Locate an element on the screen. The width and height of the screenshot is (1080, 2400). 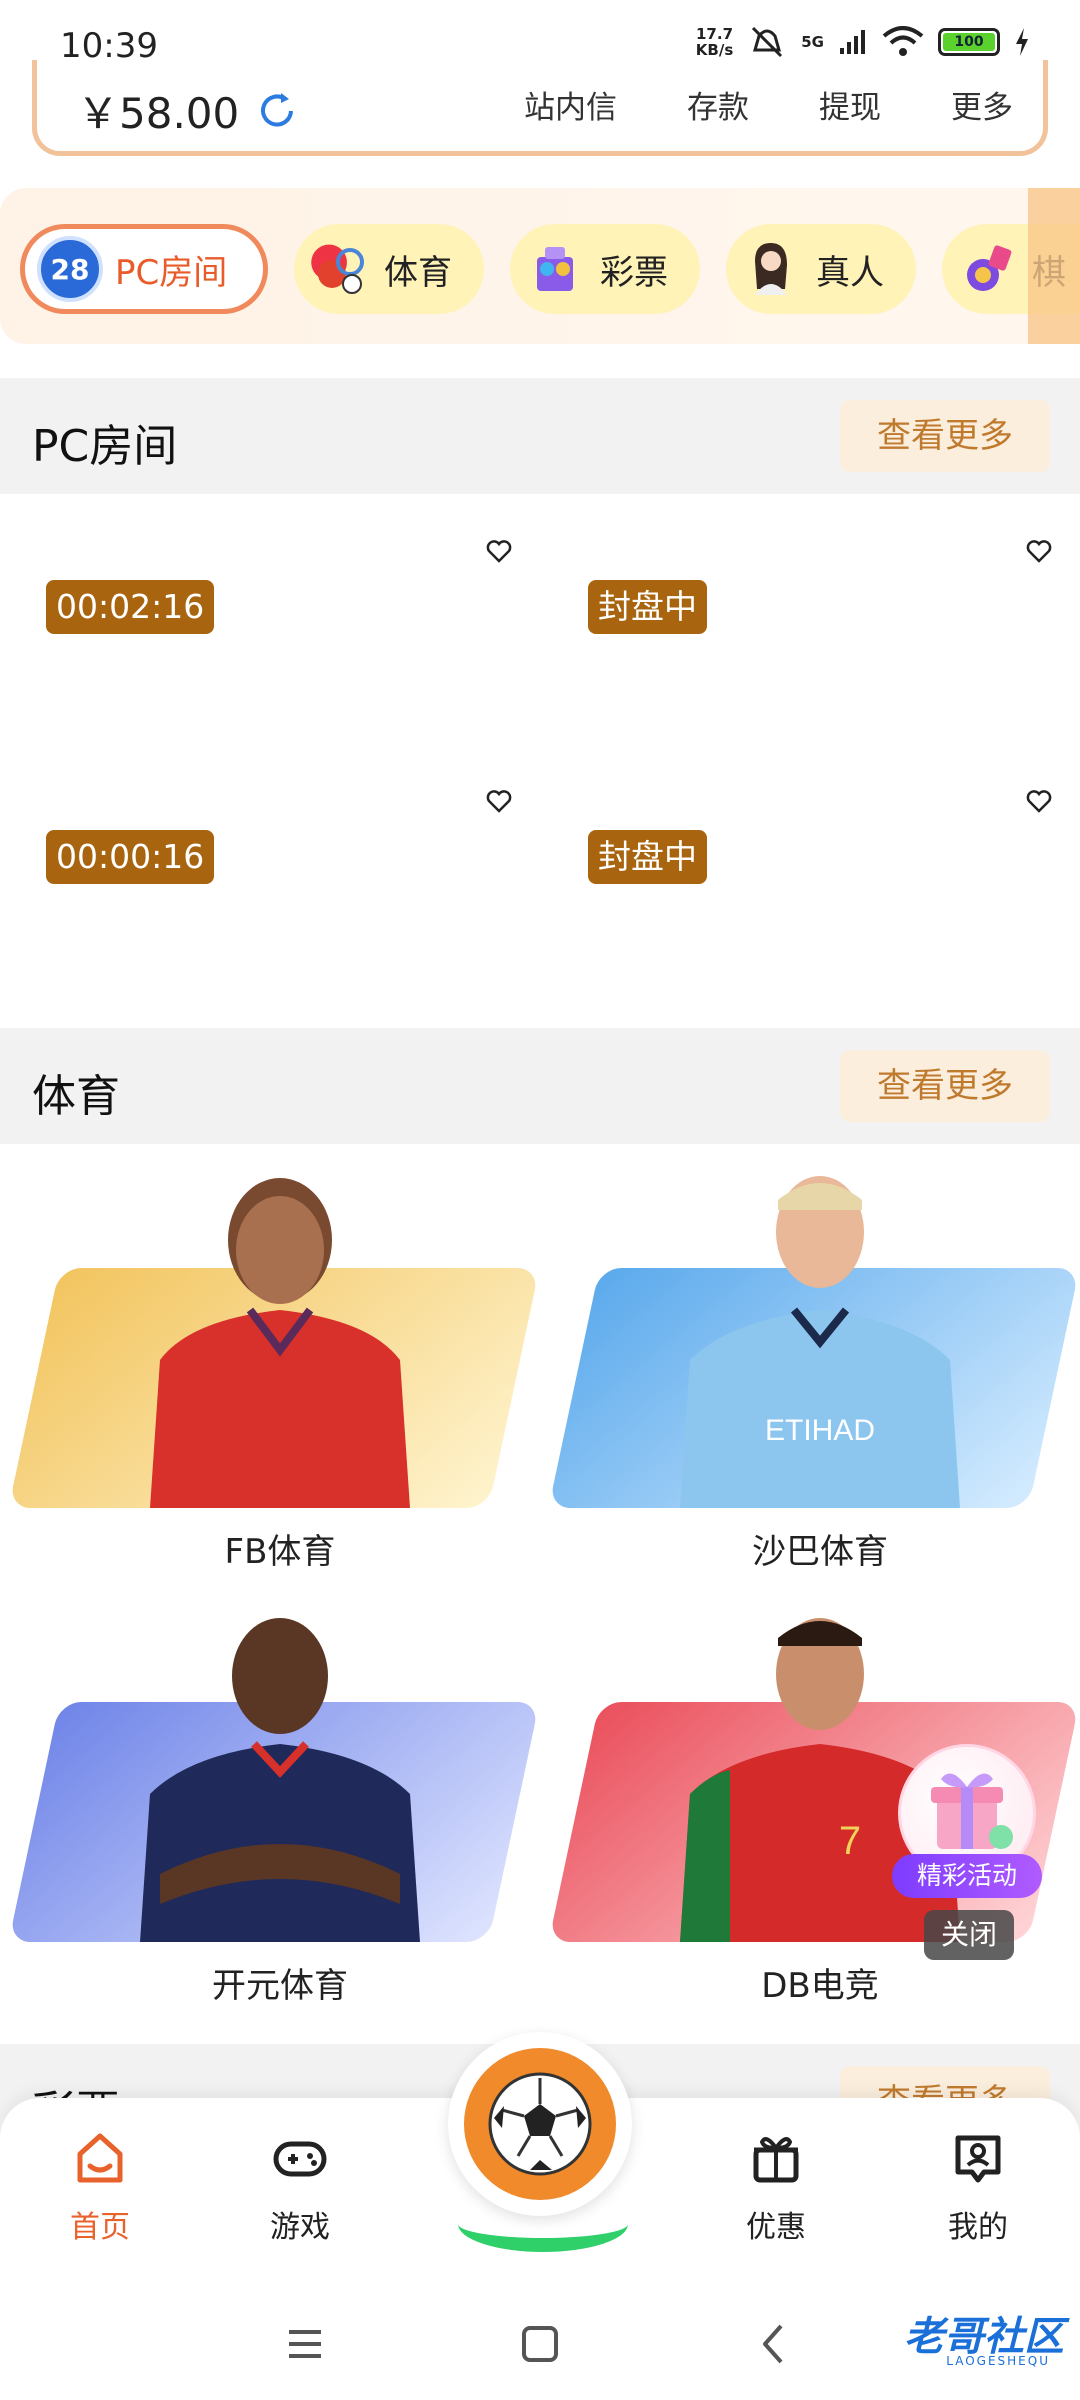
soccer-ball-icon is located at coordinates (540, 2124).